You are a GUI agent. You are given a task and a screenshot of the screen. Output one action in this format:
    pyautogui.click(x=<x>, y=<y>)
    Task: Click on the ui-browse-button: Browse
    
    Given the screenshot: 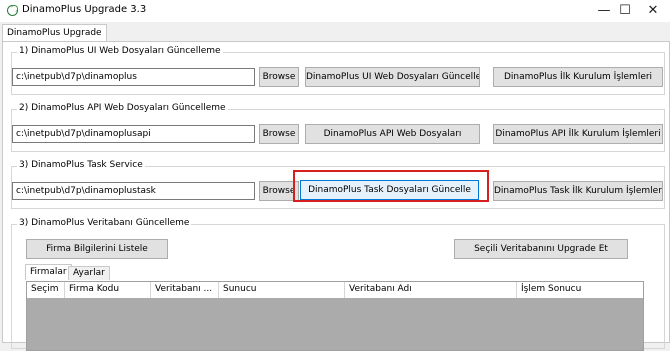 What is the action you would take?
    pyautogui.click(x=279, y=77)
    